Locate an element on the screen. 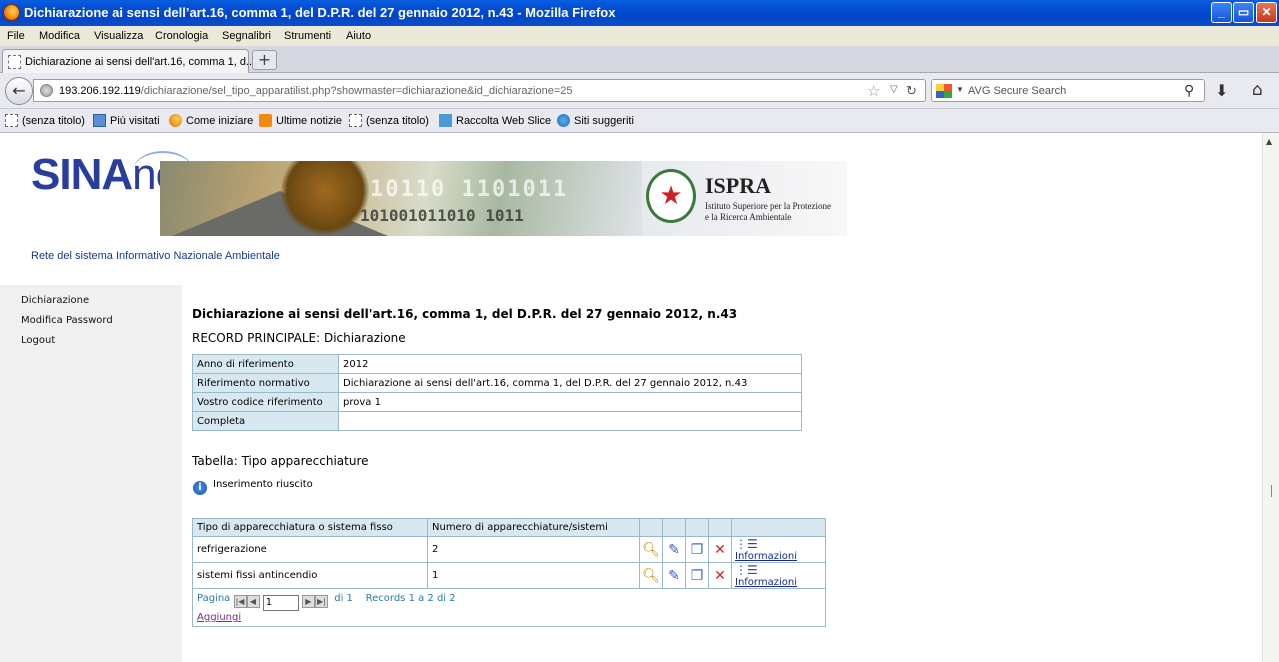  record-value: prova 1 is located at coordinates (570, 402).